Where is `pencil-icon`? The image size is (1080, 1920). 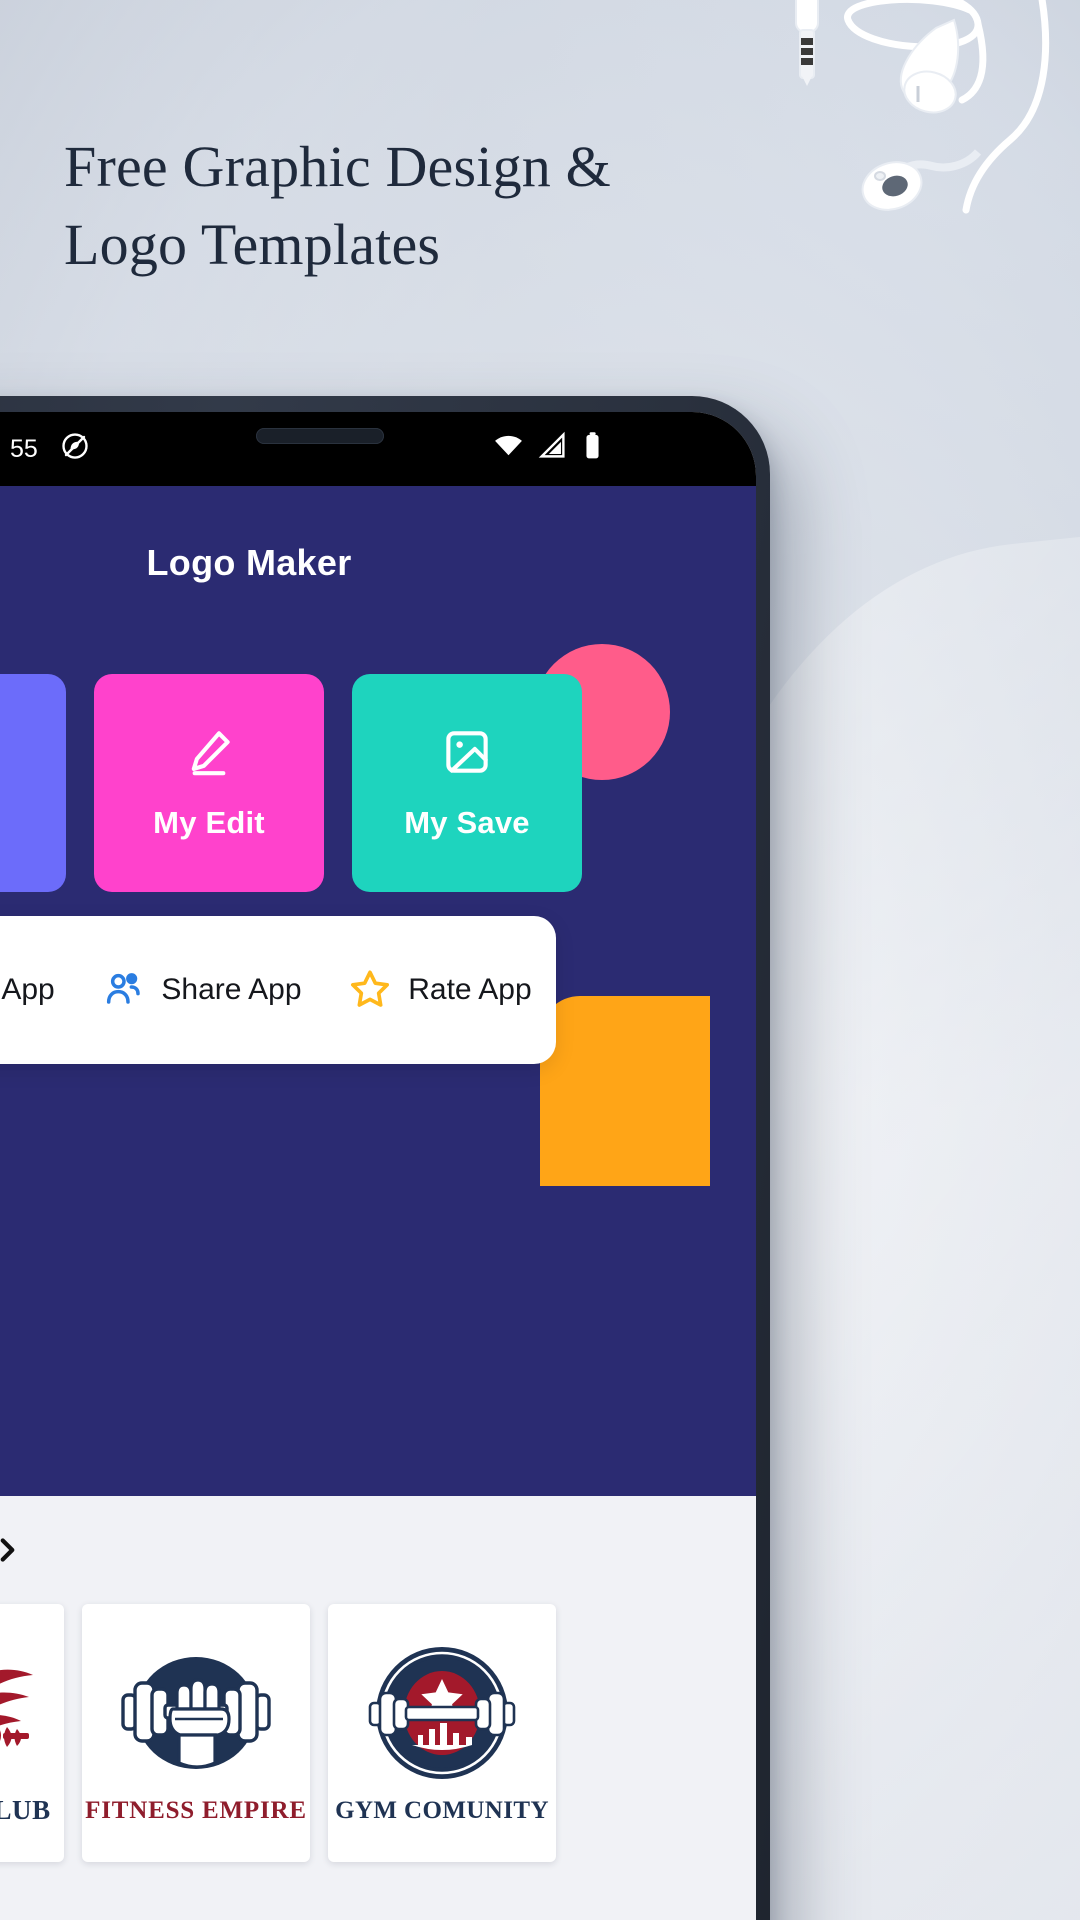 pencil-icon is located at coordinates (209, 754).